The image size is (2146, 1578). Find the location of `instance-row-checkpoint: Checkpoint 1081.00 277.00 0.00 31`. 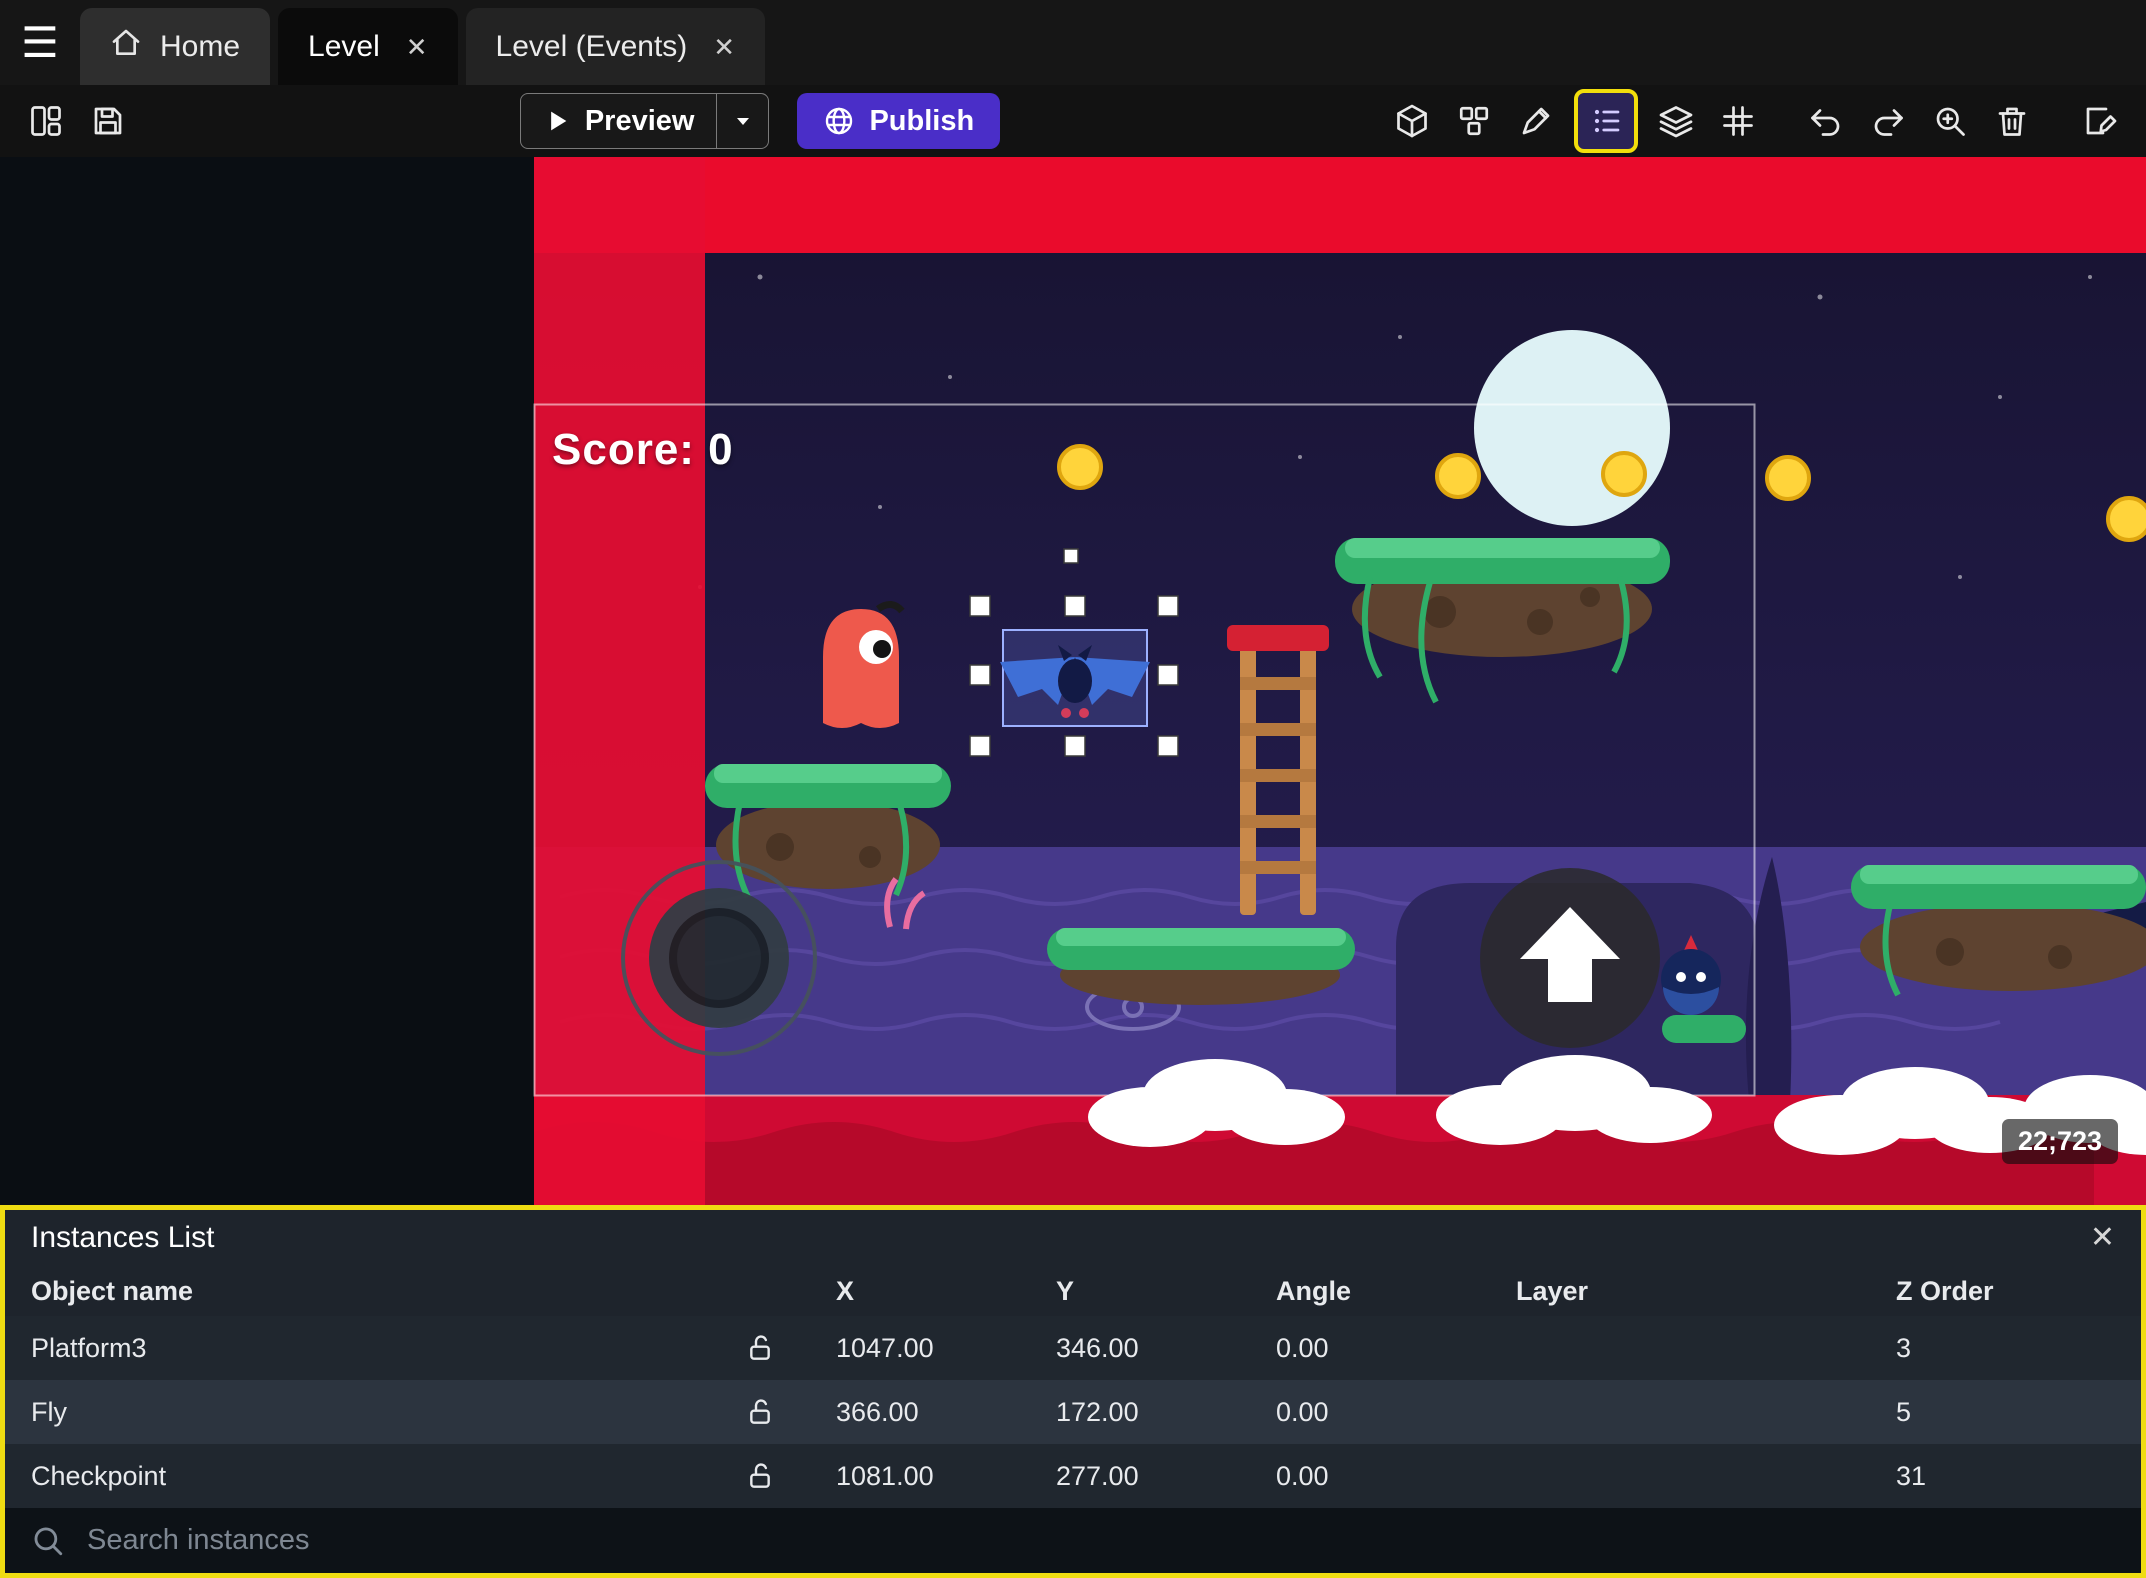

instance-row-checkpoint: Checkpoint 1081.00 277.00 0.00 31 is located at coordinates (1073, 1476).